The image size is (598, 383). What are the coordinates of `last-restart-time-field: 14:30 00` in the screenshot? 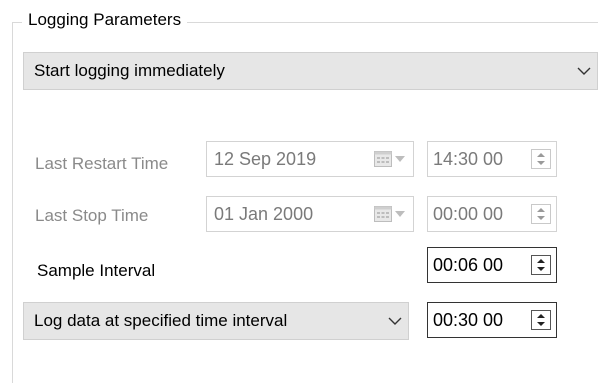 It's located at (492, 159).